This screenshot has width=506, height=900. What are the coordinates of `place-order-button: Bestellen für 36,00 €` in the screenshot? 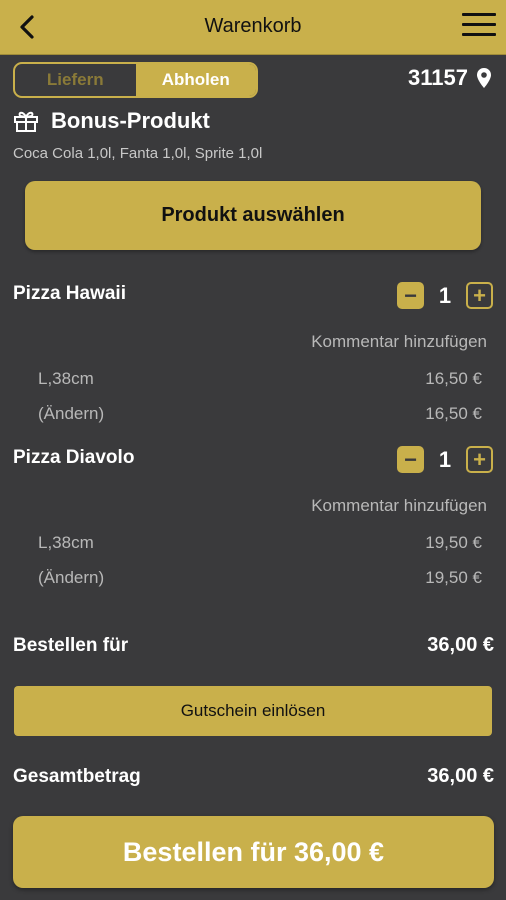 It's located at (253, 852).